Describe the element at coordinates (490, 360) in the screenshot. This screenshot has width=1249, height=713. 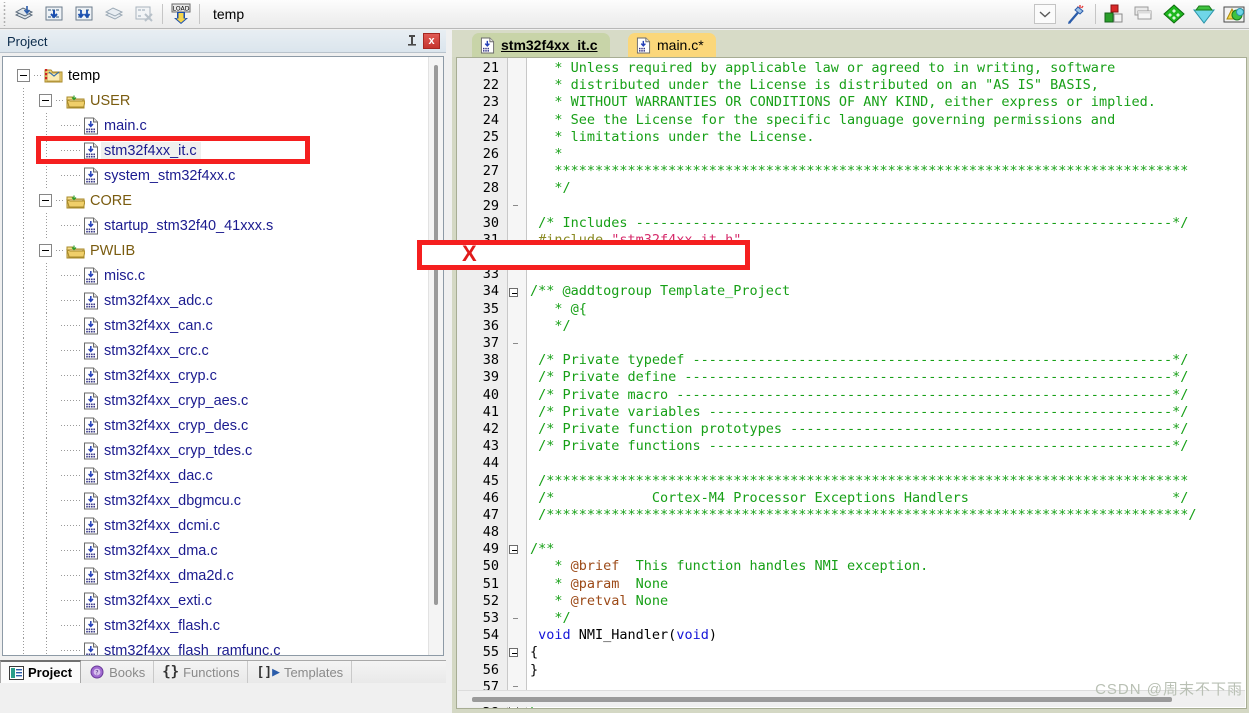
I see `line-number: 38` at that location.